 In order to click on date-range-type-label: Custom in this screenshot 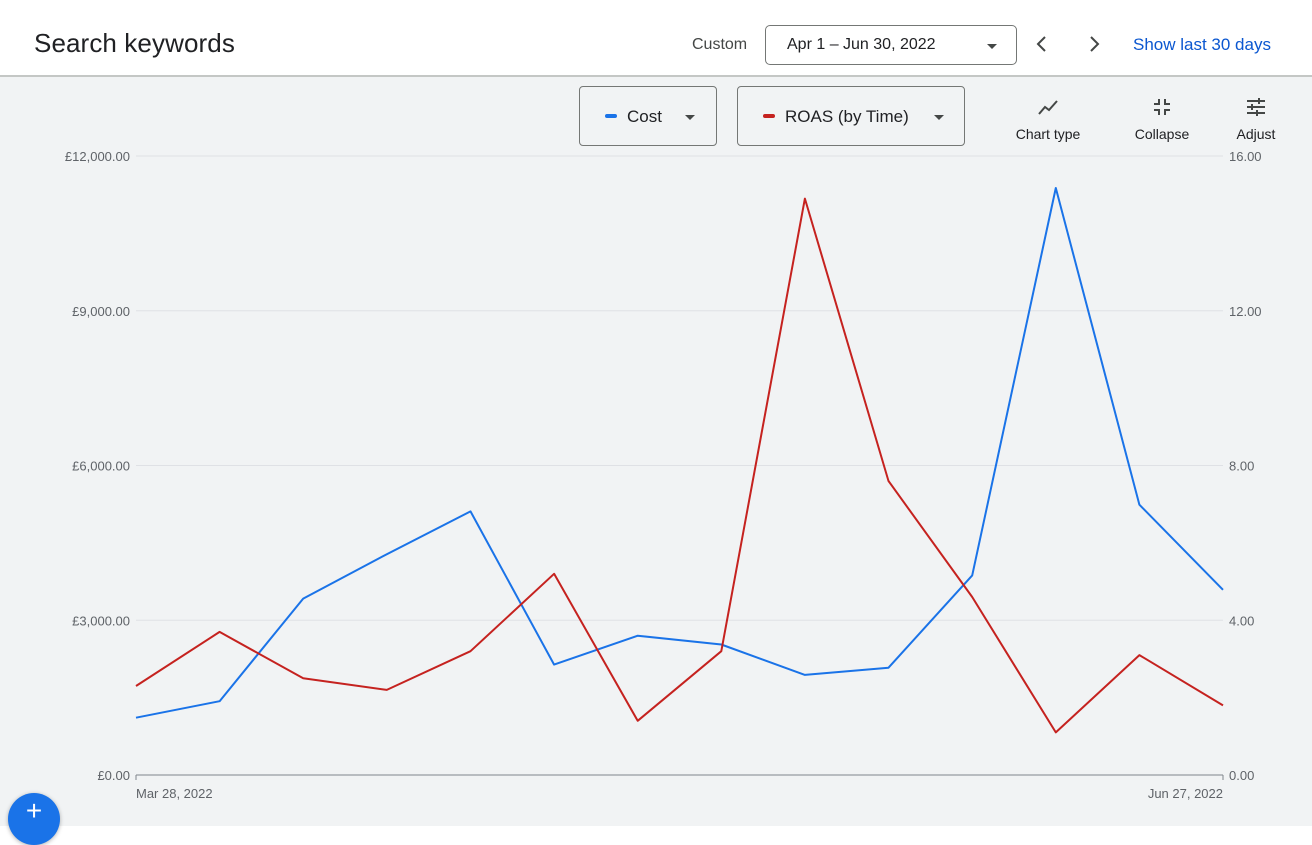, I will do `click(720, 44)`.